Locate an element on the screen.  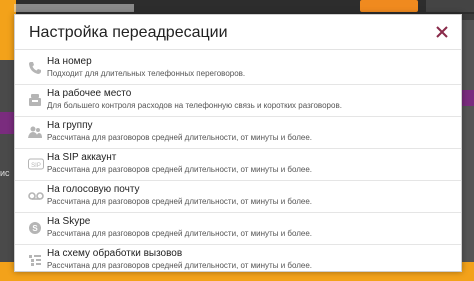
background-right-panel is located at coordinates (468, 150).